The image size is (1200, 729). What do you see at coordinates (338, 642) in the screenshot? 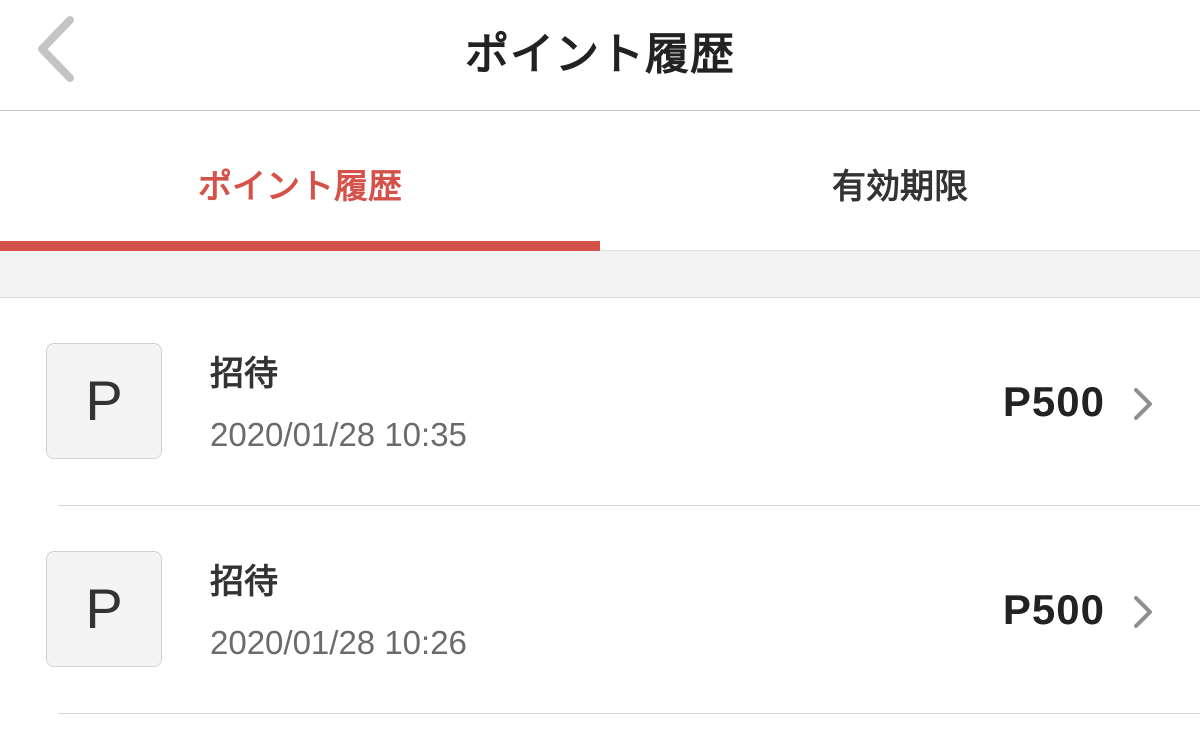
I see `item-datetime: 2020/01/28 10:26` at bounding box center [338, 642].